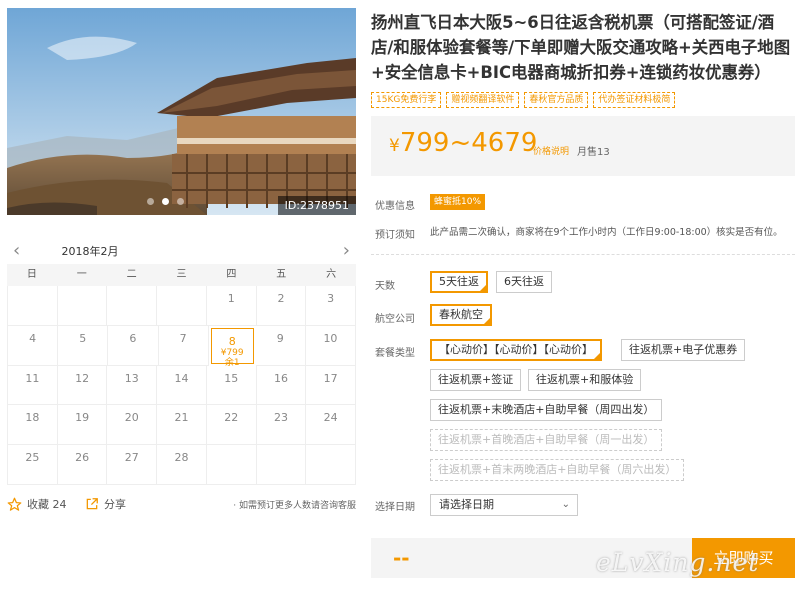  What do you see at coordinates (131, 418) in the screenshot?
I see `calendar-day-number: 20` at bounding box center [131, 418].